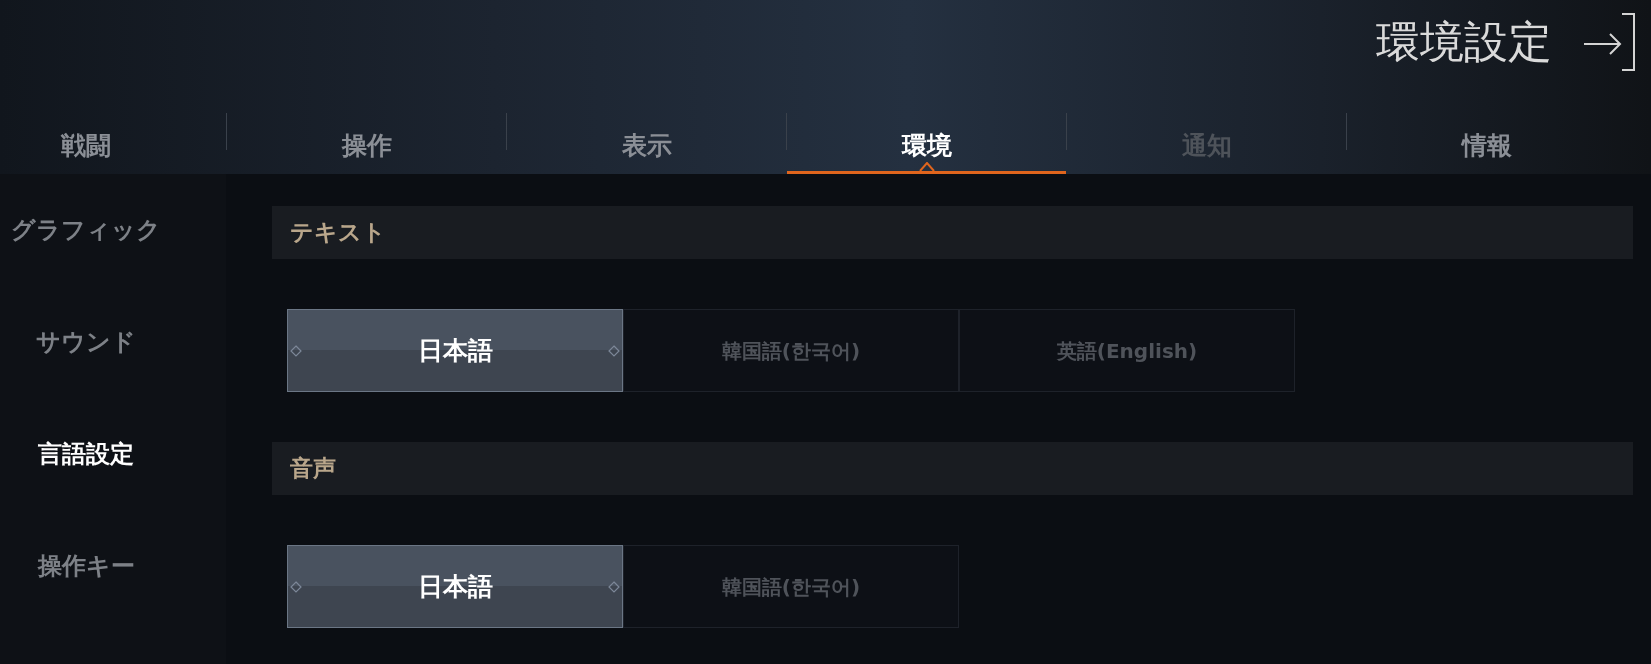 This screenshot has height=664, width=1651. I want to click on sidebar-item: 言語設定, so click(113, 454).